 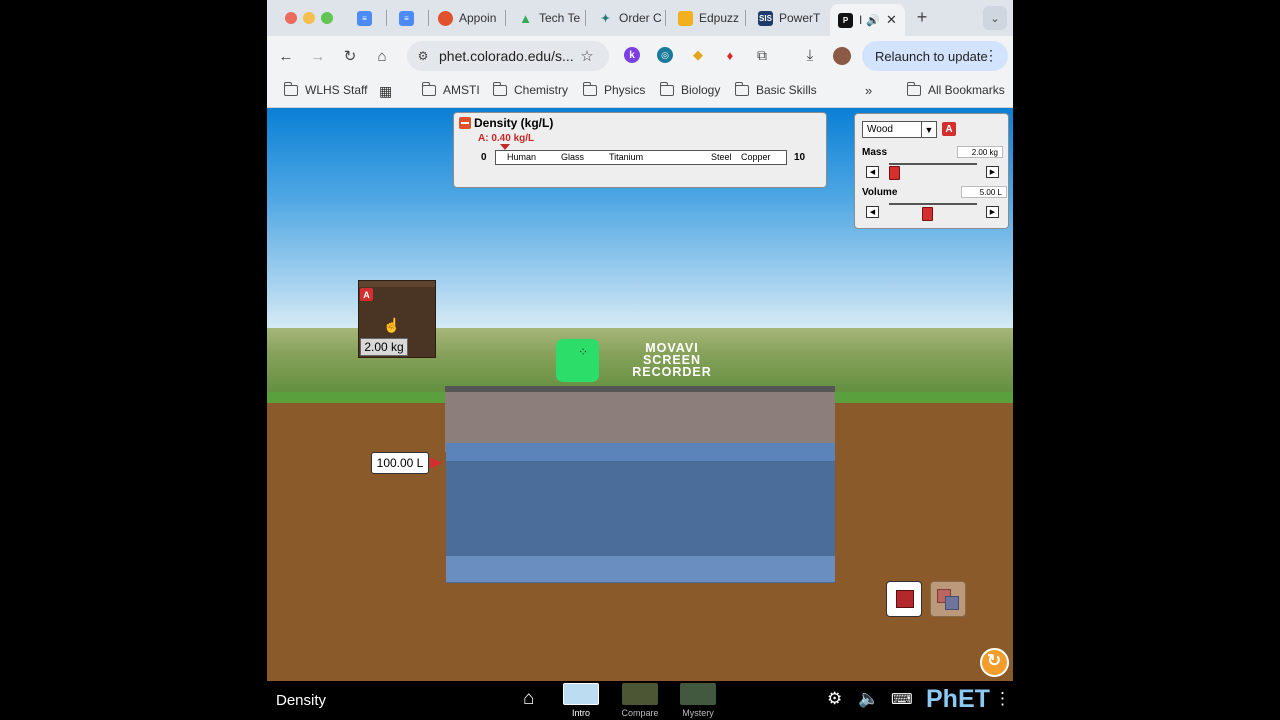 I want to click on gem-extension-icon: ♦, so click(x=730, y=55).